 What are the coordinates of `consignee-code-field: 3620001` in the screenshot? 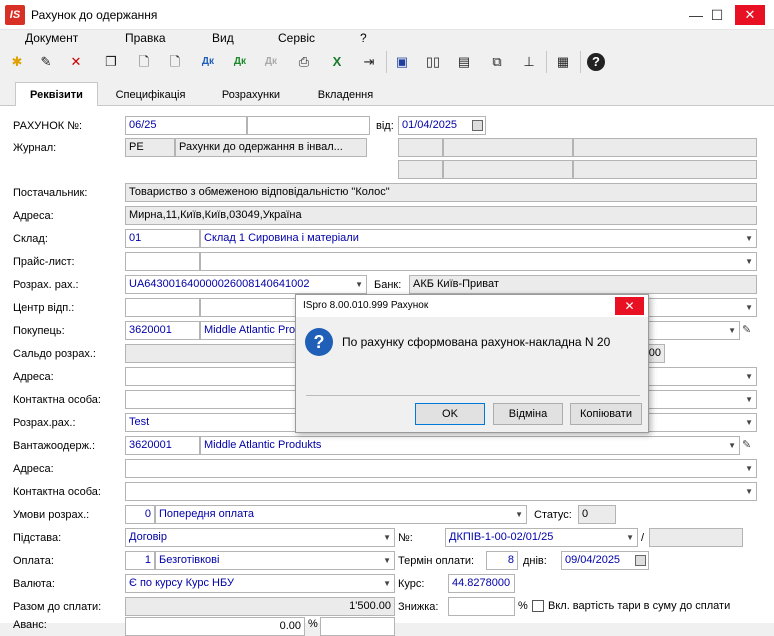 It's located at (162, 445).